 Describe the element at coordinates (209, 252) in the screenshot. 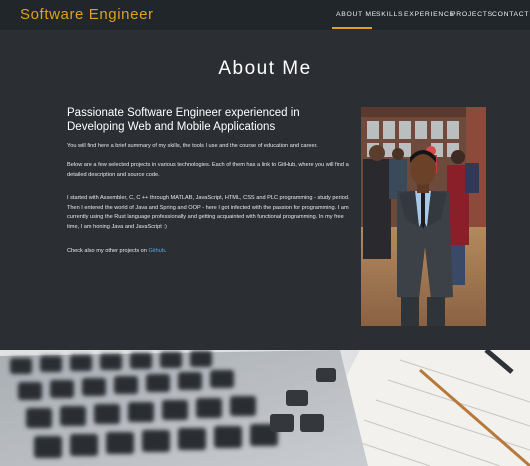

I see `about-paragraph-github: Check also my other projects on Github.` at that location.